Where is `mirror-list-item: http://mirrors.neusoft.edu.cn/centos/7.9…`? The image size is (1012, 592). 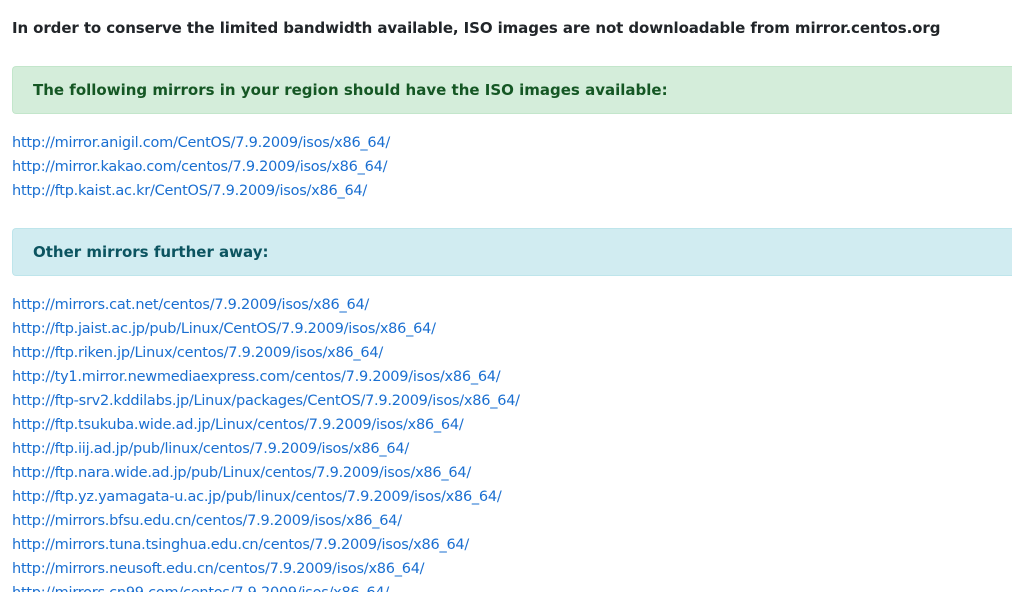
mirror-list-item: http://mirrors.neusoft.edu.cn/centos/7.9… is located at coordinates (266, 569).